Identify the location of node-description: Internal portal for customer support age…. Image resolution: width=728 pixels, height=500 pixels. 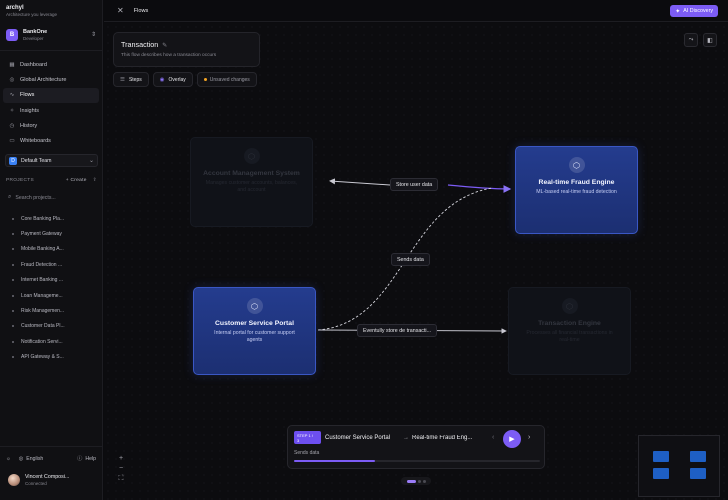
(254, 337).